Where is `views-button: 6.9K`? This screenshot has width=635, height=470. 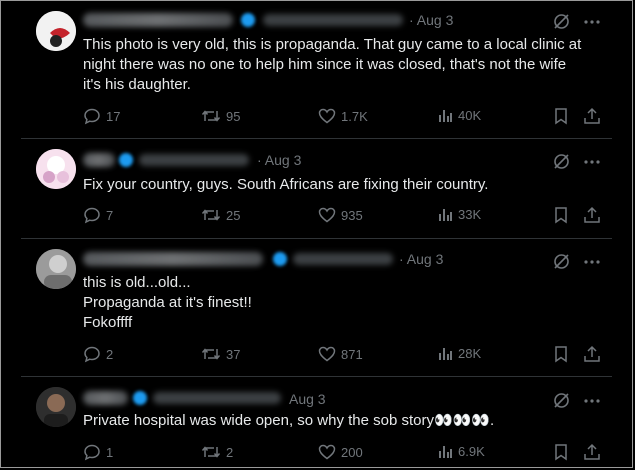
views-button: 6.9K is located at coordinates (461, 451).